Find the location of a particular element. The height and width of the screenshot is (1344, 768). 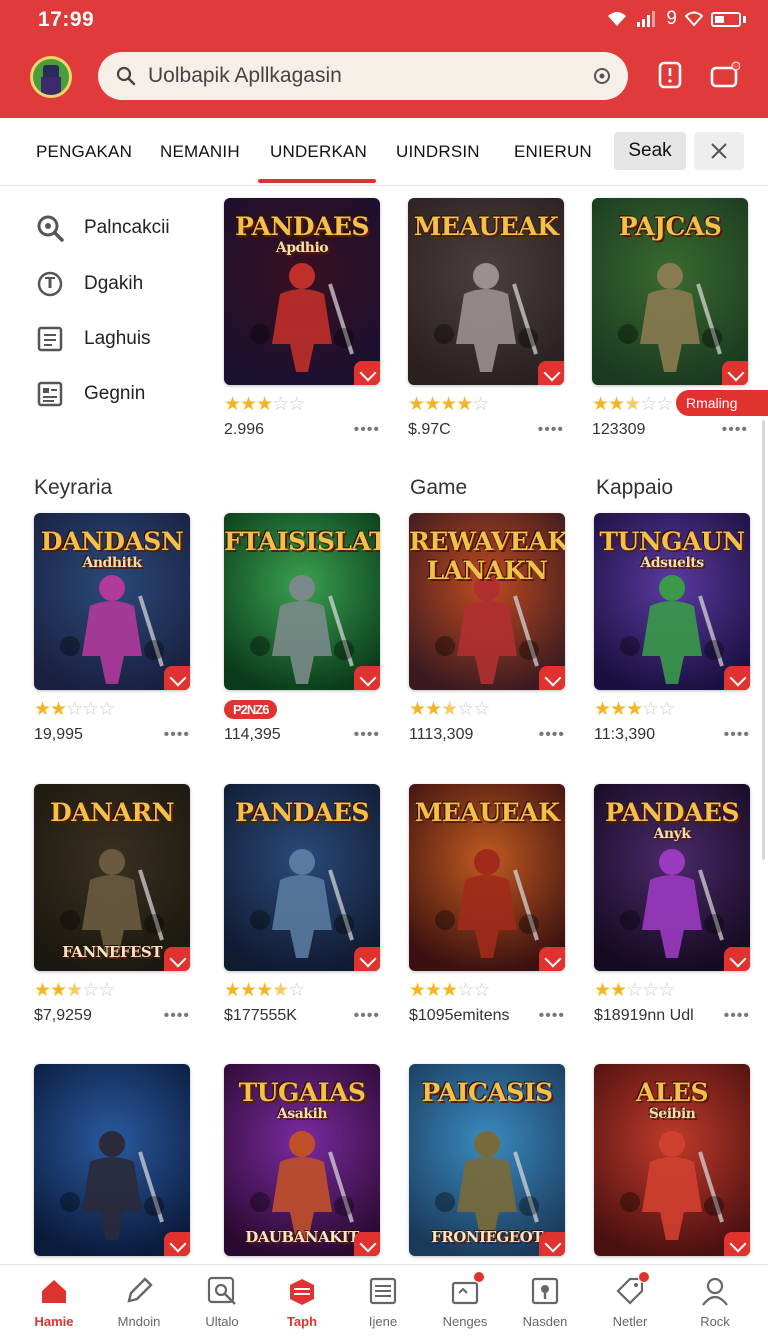

game-title: TUGAIAS is located at coordinates (302, 1092).